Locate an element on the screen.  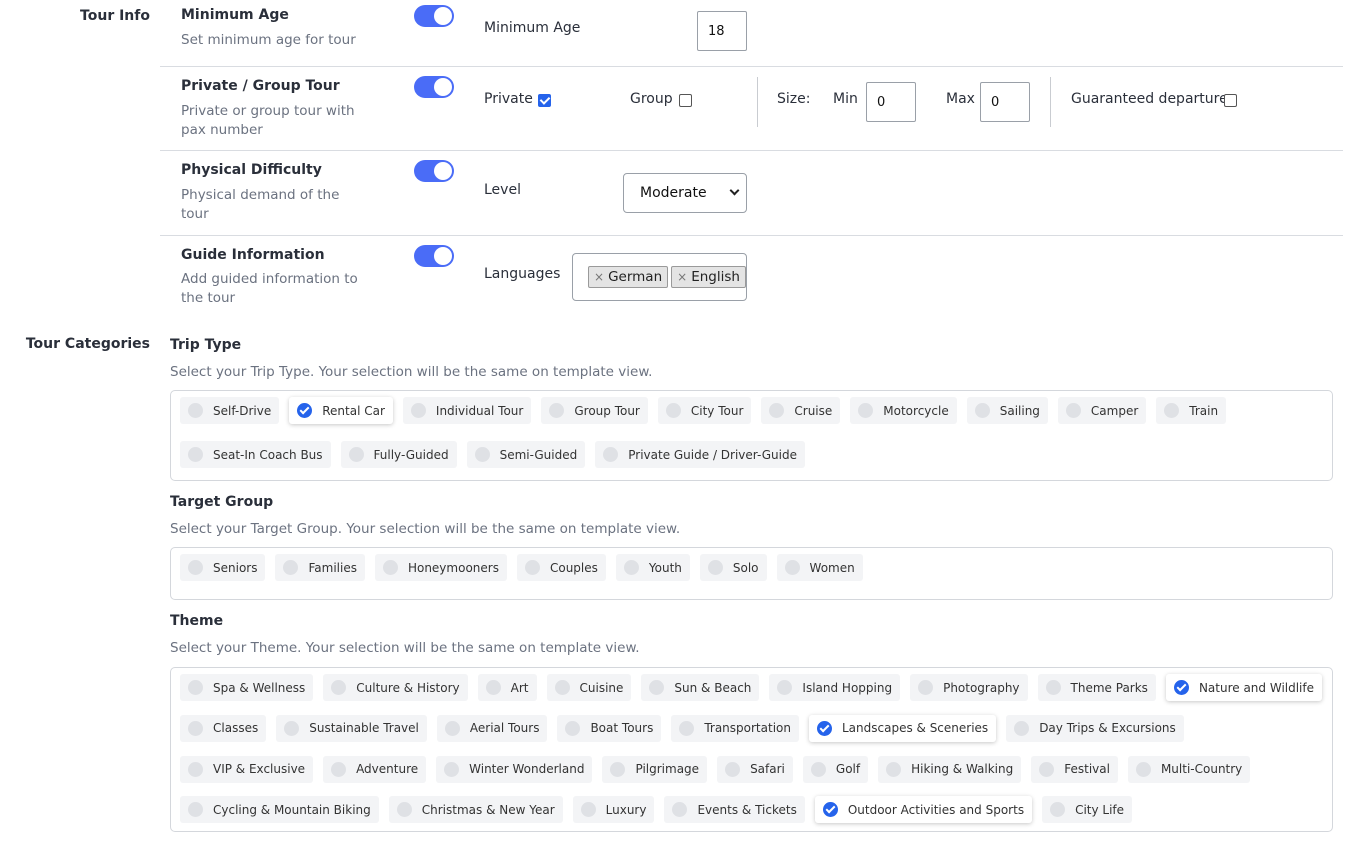
min-size-input: 0 is located at coordinates (891, 102).